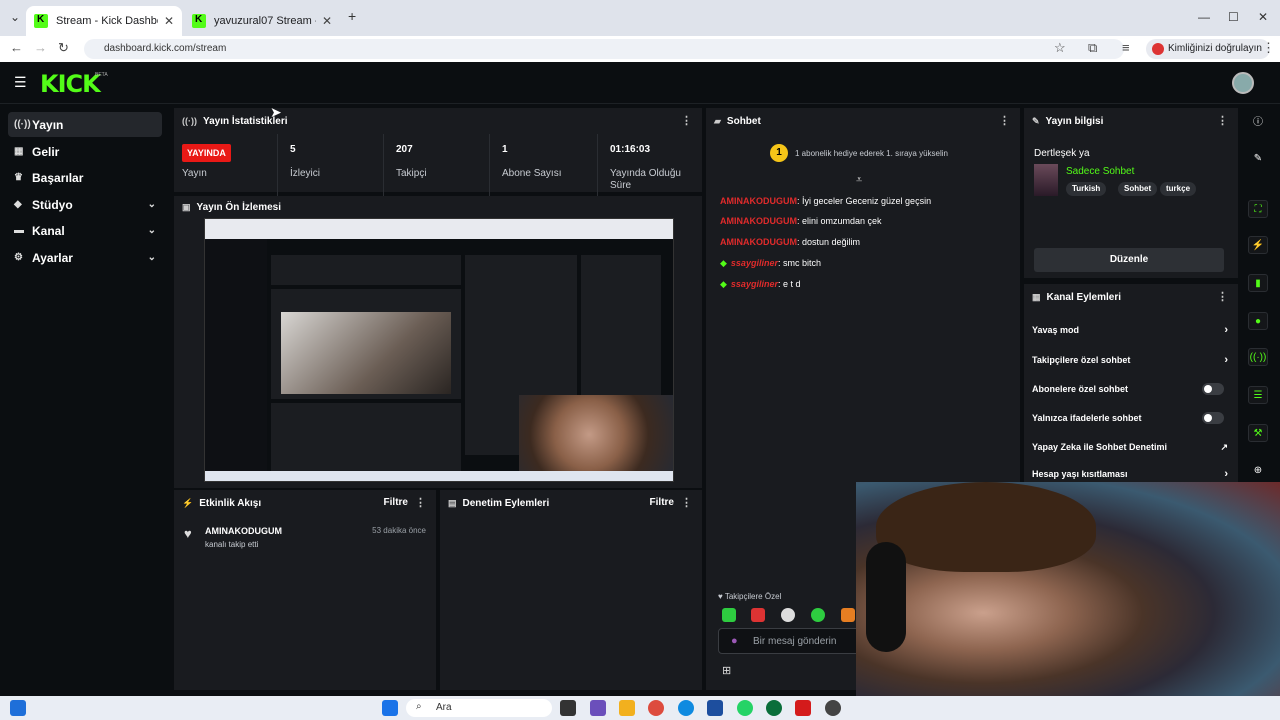 This screenshot has height=720, width=1280. Describe the element at coordinates (1126, 47) in the screenshot. I see `reading-list-icon: ≡` at that location.